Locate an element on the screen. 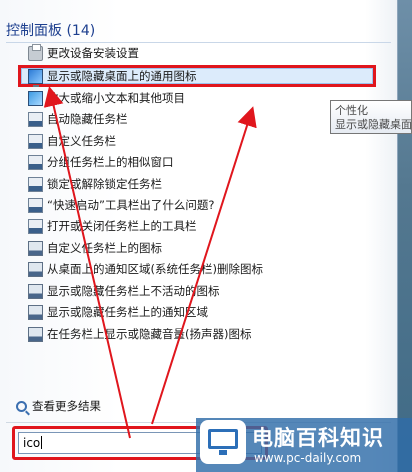 This screenshot has width=412, height=472. watermark-title: 电脑百科知识 is located at coordinates (318, 438).